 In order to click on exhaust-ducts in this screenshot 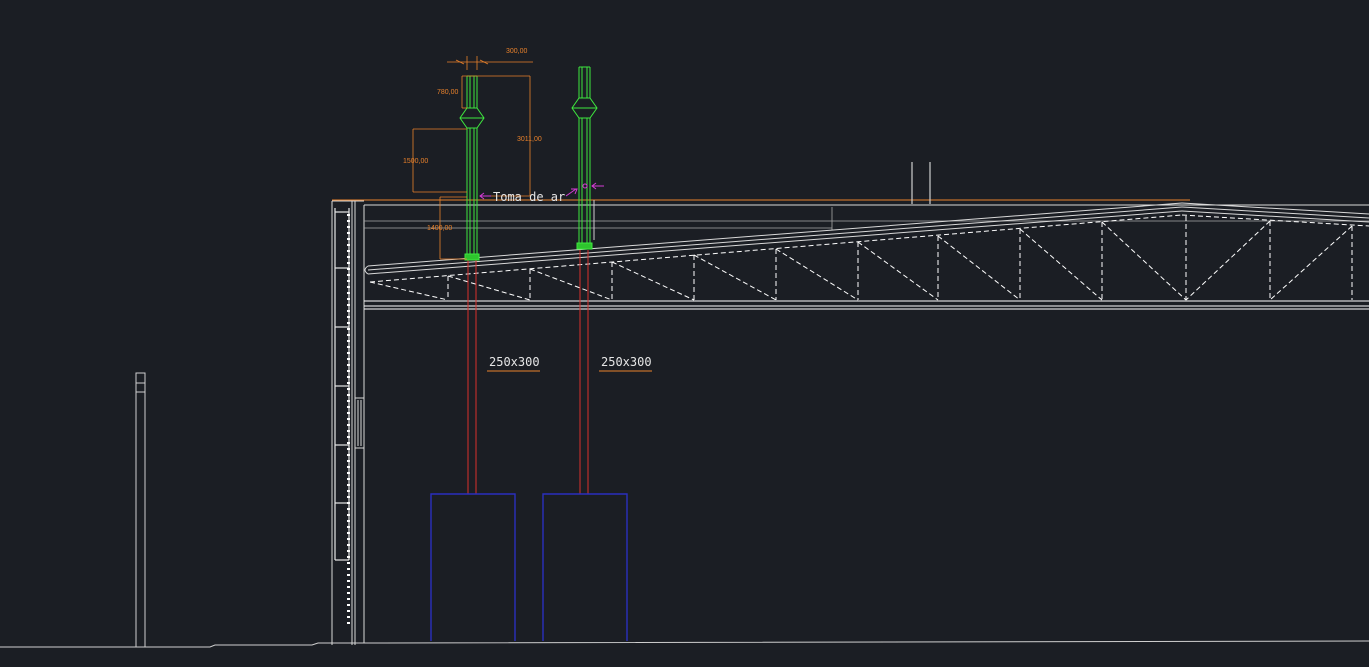, I will do `click(528, 372)`.